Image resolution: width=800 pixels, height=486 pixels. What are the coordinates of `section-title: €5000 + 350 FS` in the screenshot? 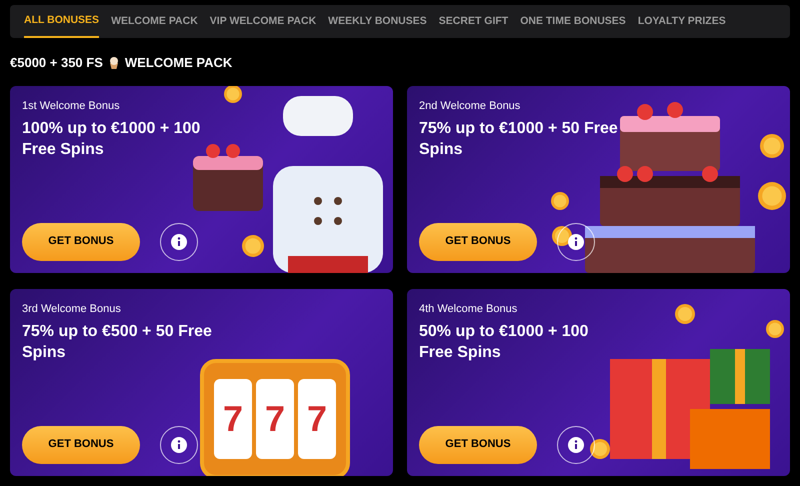 It's located at (56, 63).